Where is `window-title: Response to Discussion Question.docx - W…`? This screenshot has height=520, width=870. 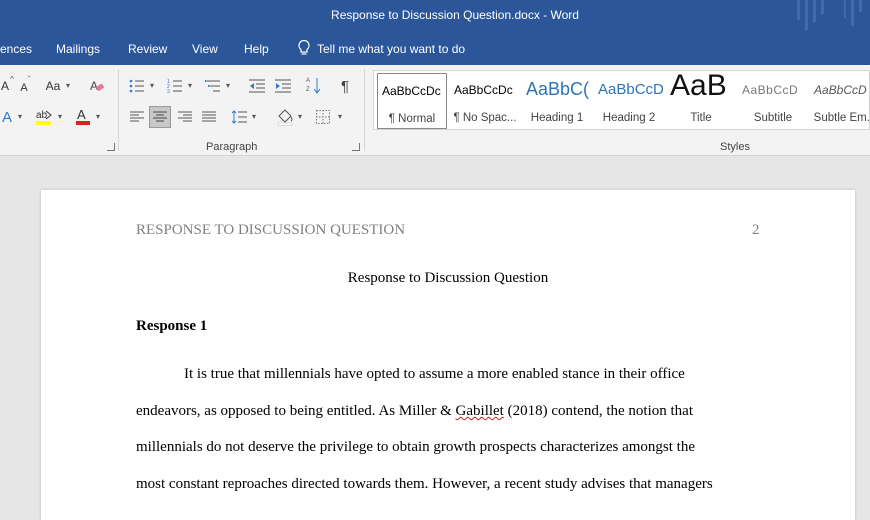 window-title: Response to Discussion Question.docx - W… is located at coordinates (455, 15).